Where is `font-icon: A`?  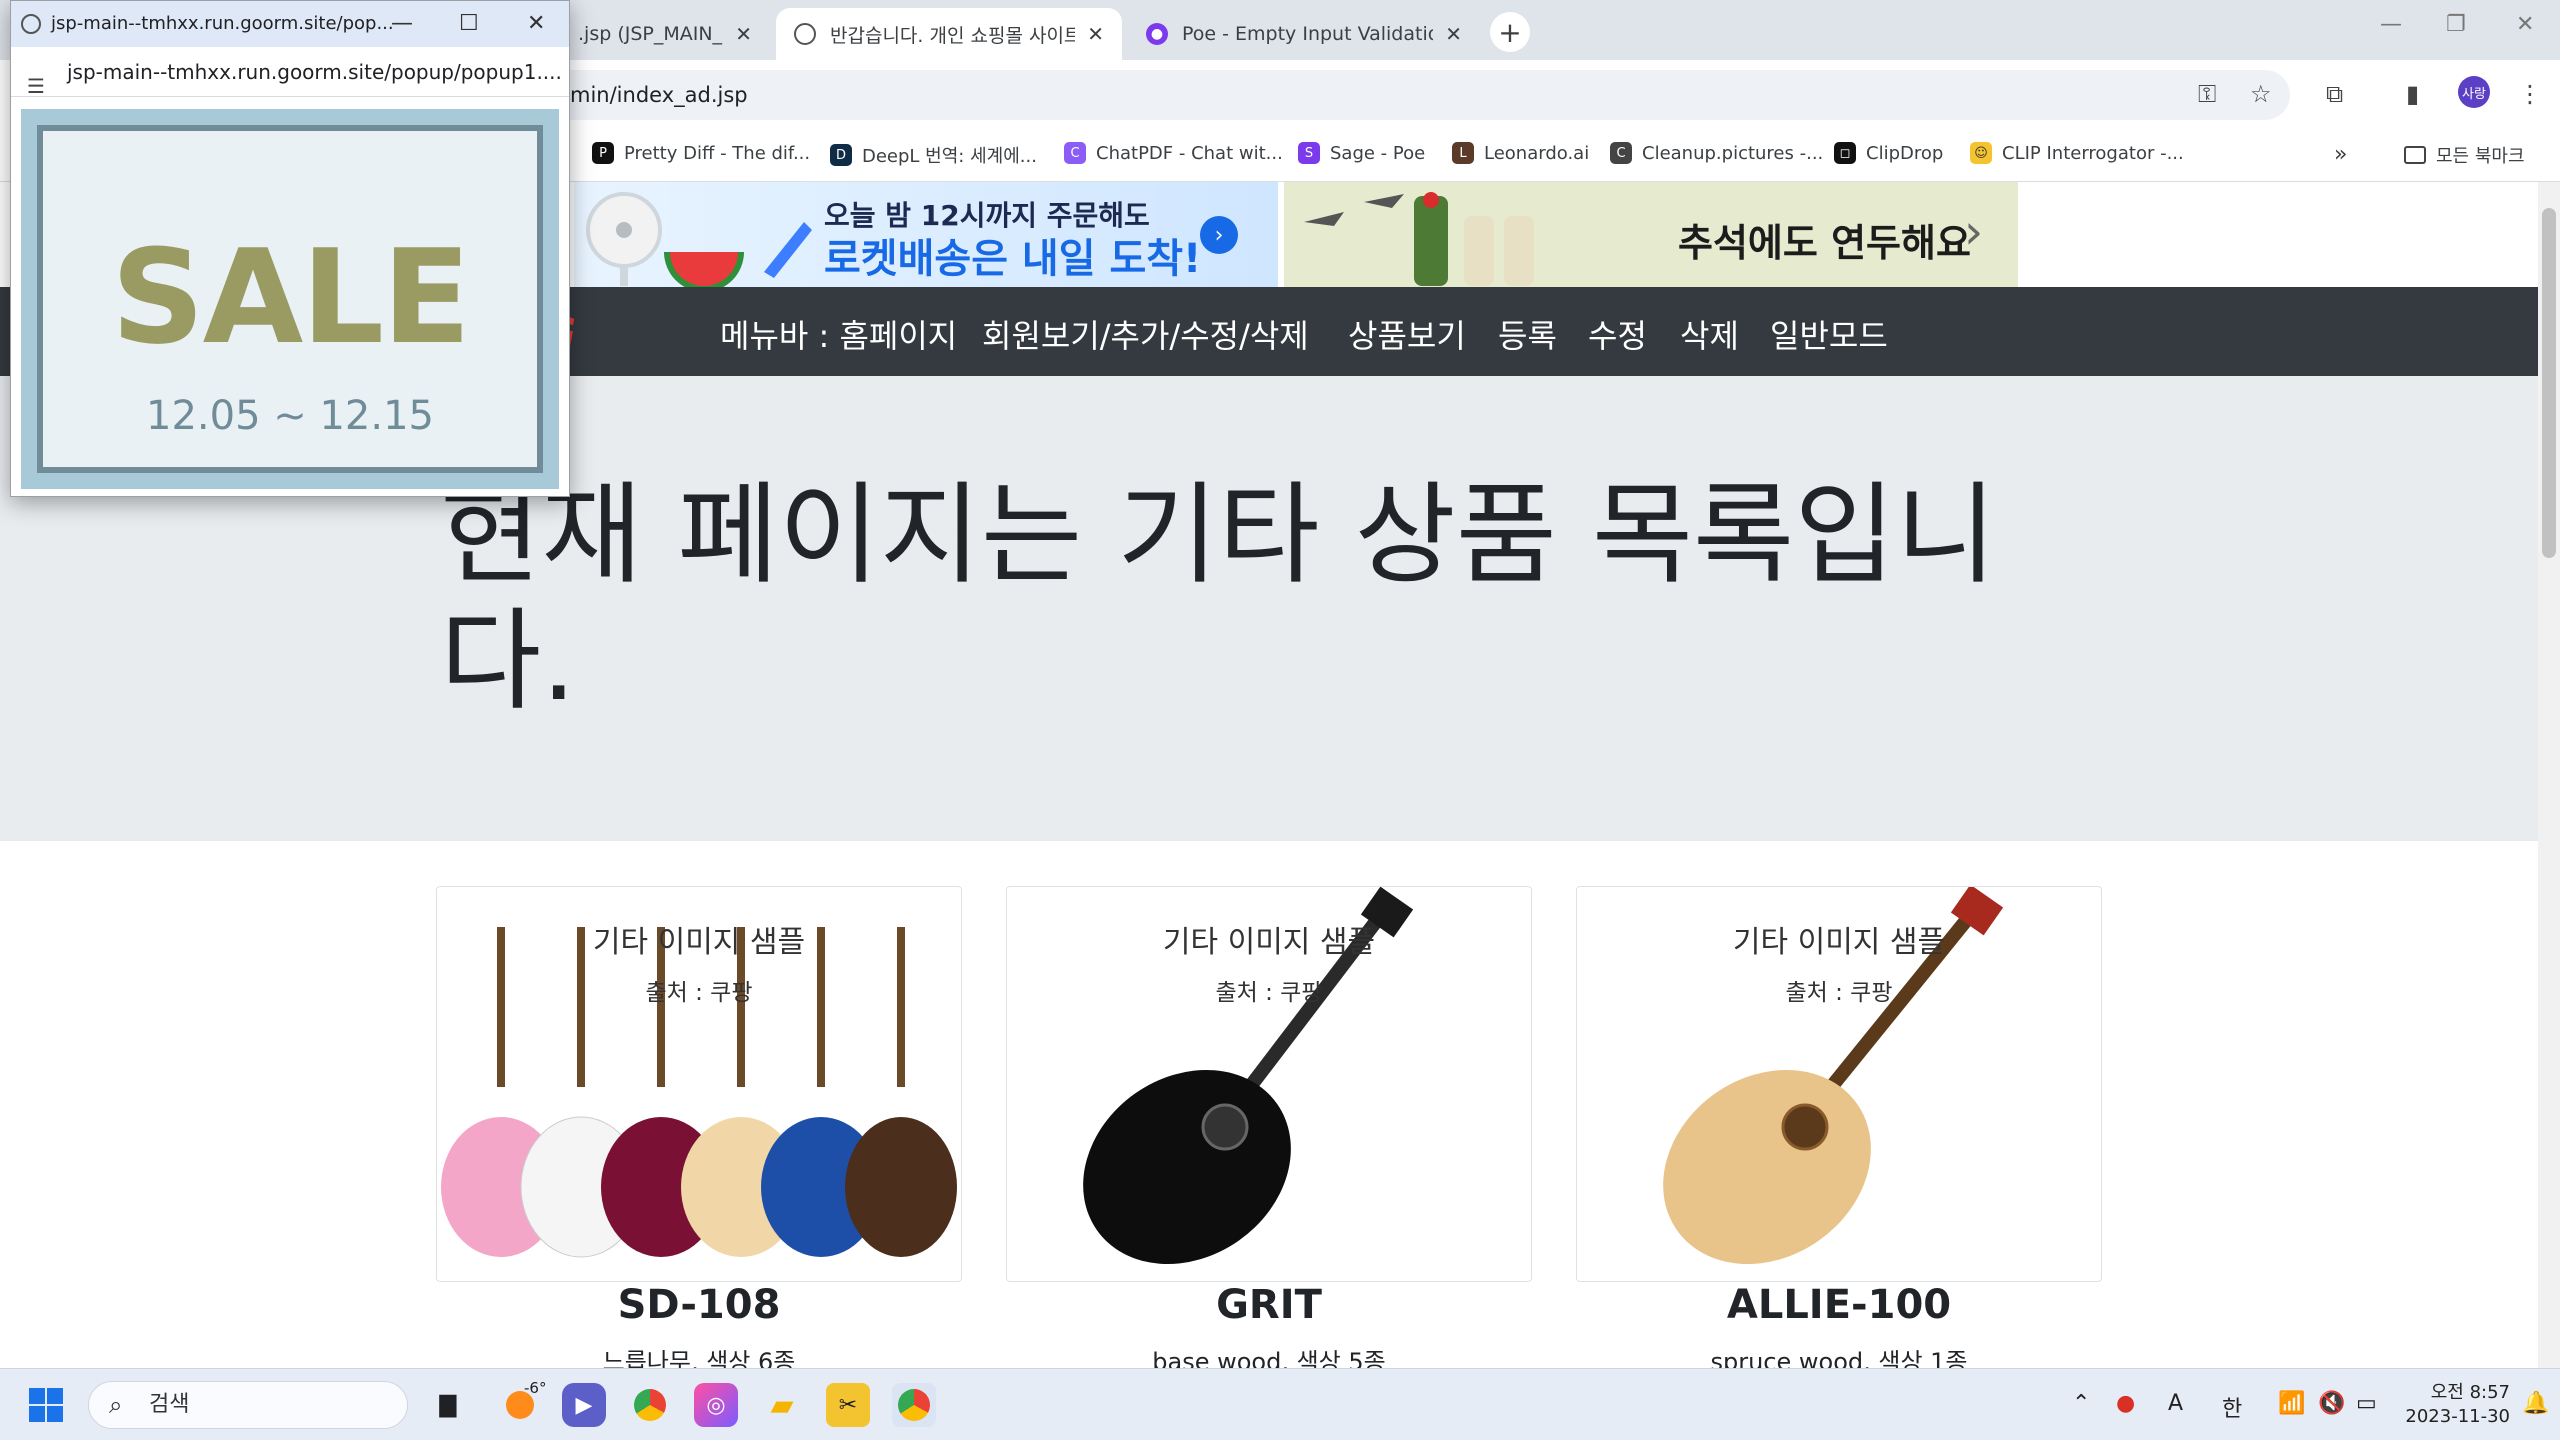
font-icon: A is located at coordinates (2175, 1403).